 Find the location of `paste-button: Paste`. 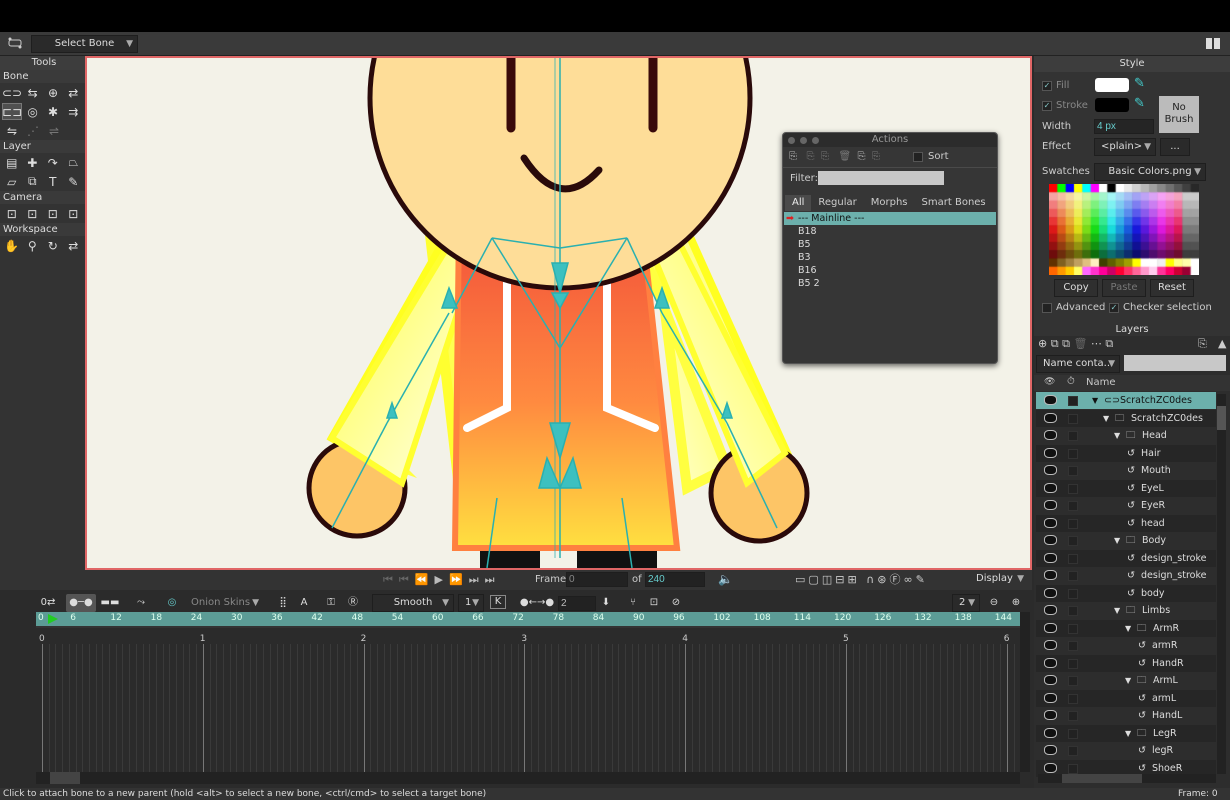

paste-button: Paste is located at coordinates (1124, 288).